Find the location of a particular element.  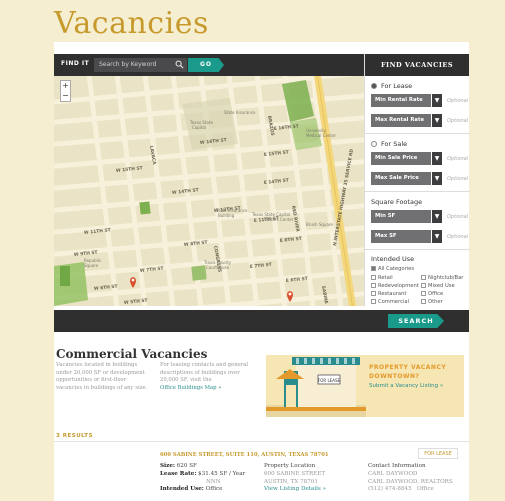

search-placeholder: Search by Keyword is located at coordinates (128, 64).